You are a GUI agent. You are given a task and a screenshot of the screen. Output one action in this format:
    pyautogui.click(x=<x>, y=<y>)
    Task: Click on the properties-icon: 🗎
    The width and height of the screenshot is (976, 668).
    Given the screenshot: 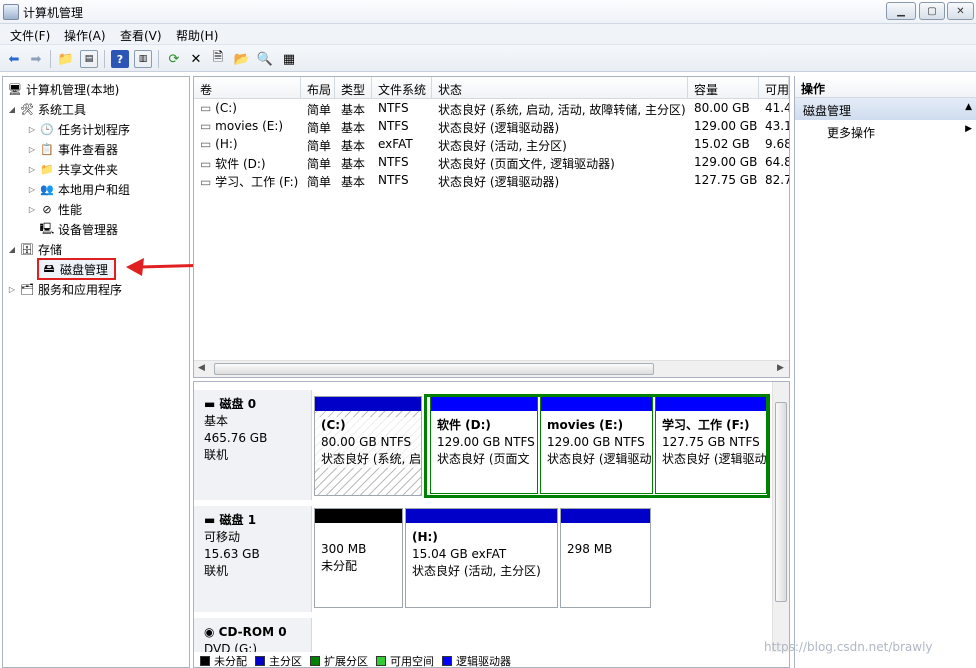 What is the action you would take?
    pyautogui.click(x=218, y=59)
    